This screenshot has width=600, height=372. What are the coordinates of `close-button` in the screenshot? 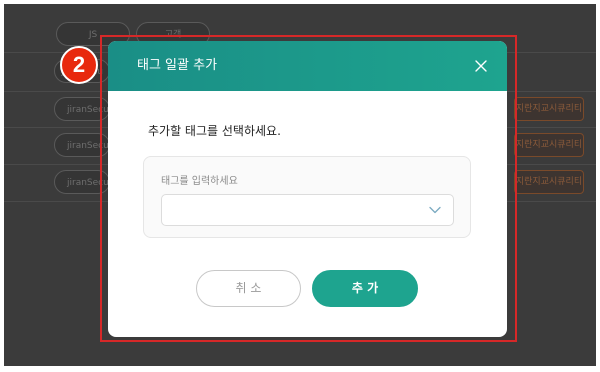 It's located at (481, 66).